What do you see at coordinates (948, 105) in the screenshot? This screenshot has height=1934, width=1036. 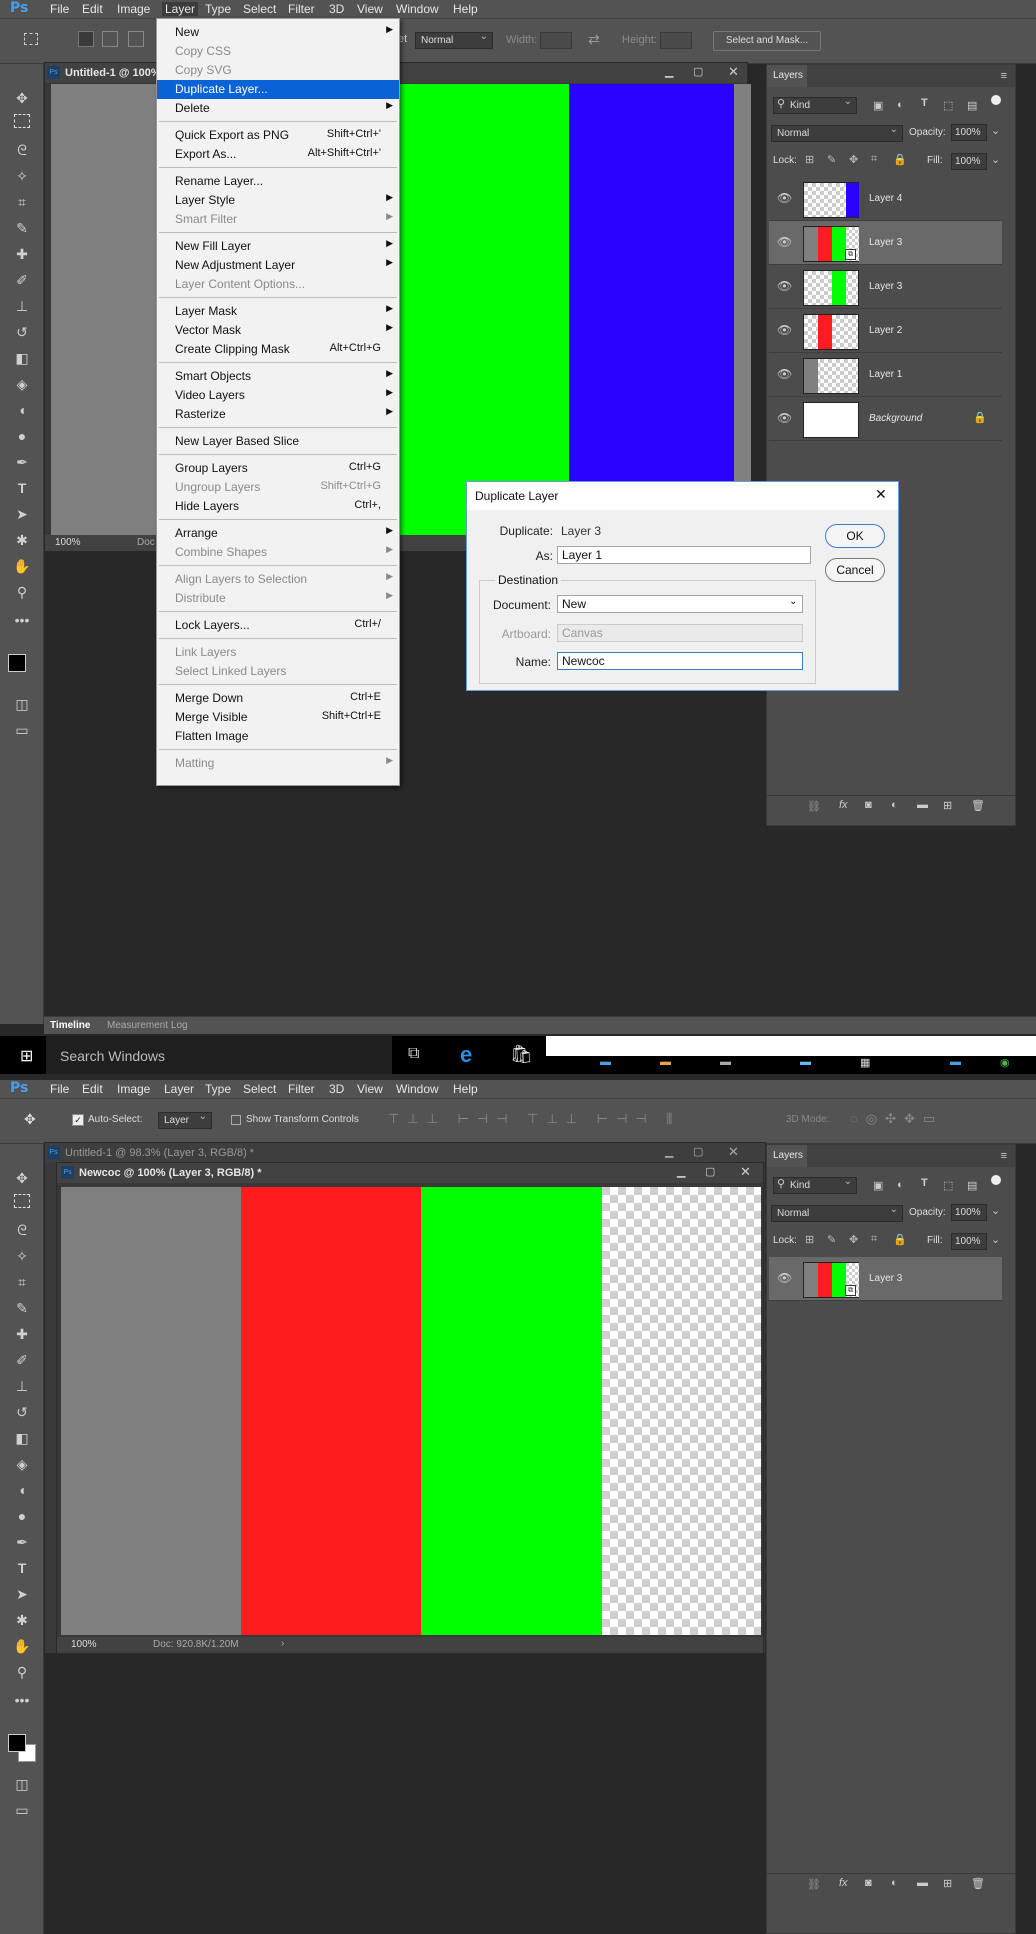 I see `filter-shape-icon: ⬚` at bounding box center [948, 105].